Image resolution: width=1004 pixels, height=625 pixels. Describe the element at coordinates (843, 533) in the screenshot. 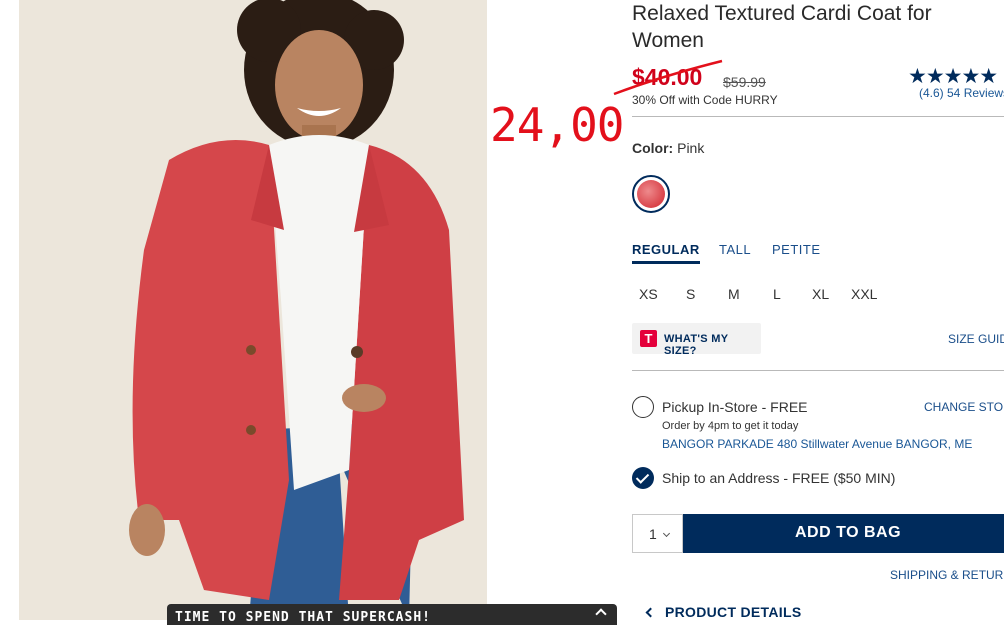

I see `add-to-bag-button: ADD TO BAG` at that location.